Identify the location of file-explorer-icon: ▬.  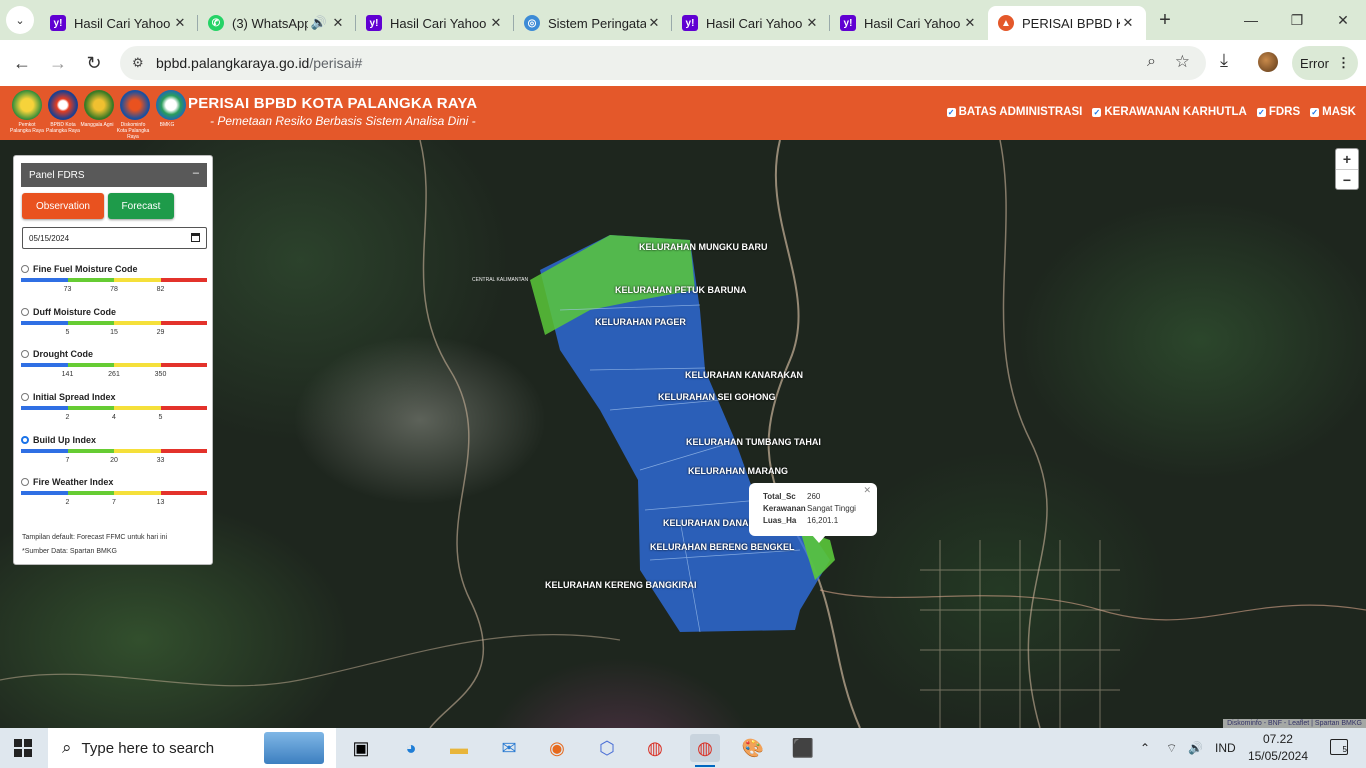
(459, 748).